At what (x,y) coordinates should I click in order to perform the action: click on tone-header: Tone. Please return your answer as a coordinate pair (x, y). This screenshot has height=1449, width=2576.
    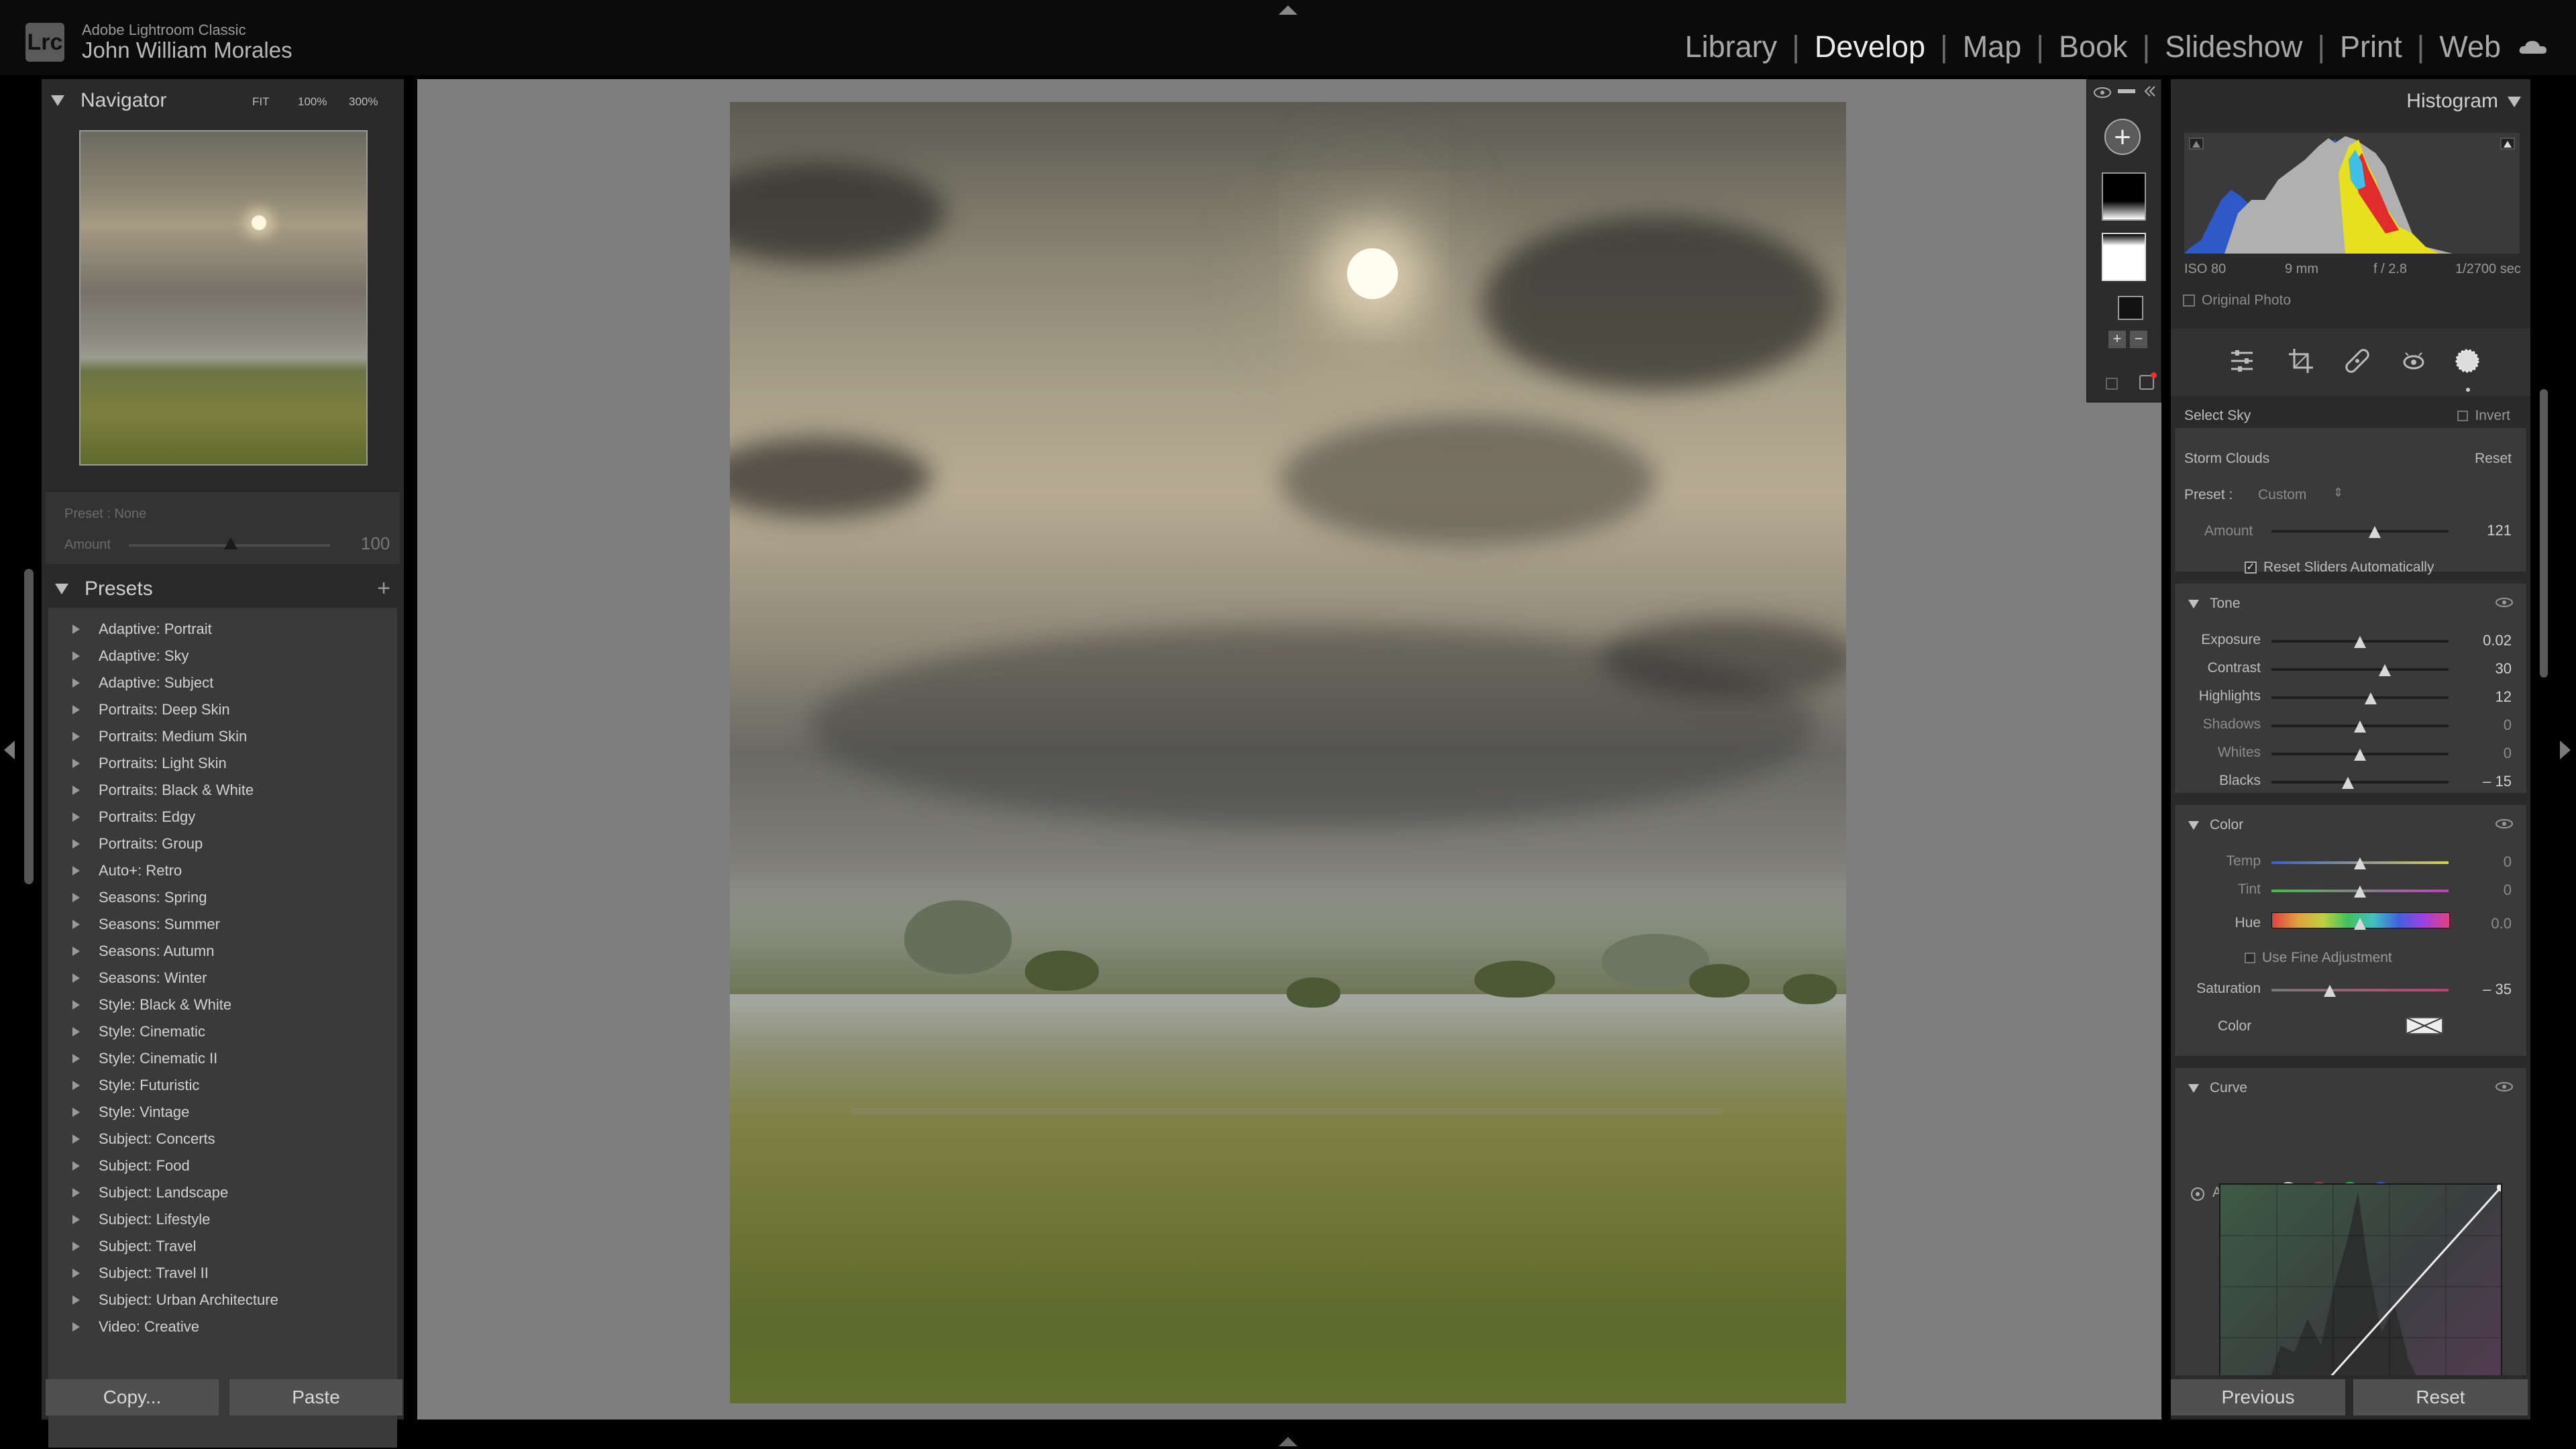
    Looking at the image, I should click on (2214, 604).